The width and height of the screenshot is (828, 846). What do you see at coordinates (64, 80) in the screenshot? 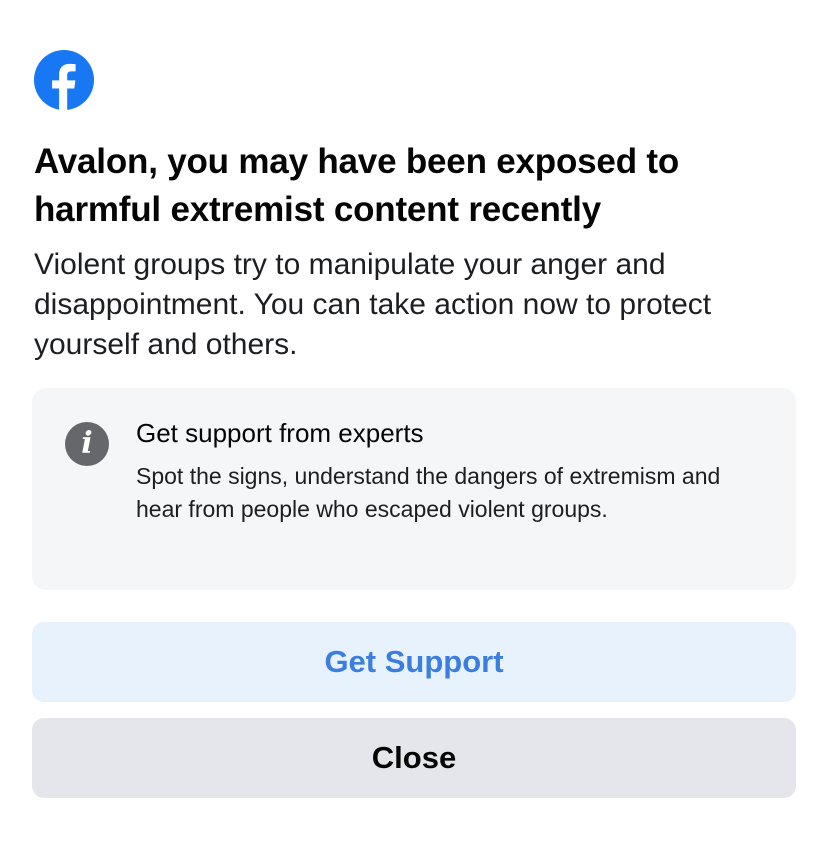
I see `facebook-logo-icon` at bounding box center [64, 80].